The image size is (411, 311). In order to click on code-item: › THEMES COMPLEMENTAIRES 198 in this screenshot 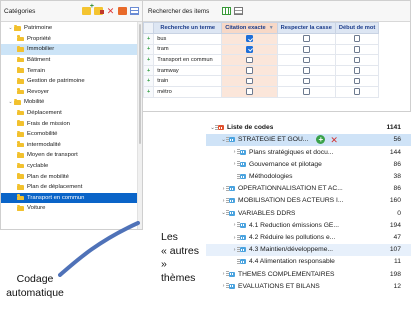, I will do `click(308, 274)`.